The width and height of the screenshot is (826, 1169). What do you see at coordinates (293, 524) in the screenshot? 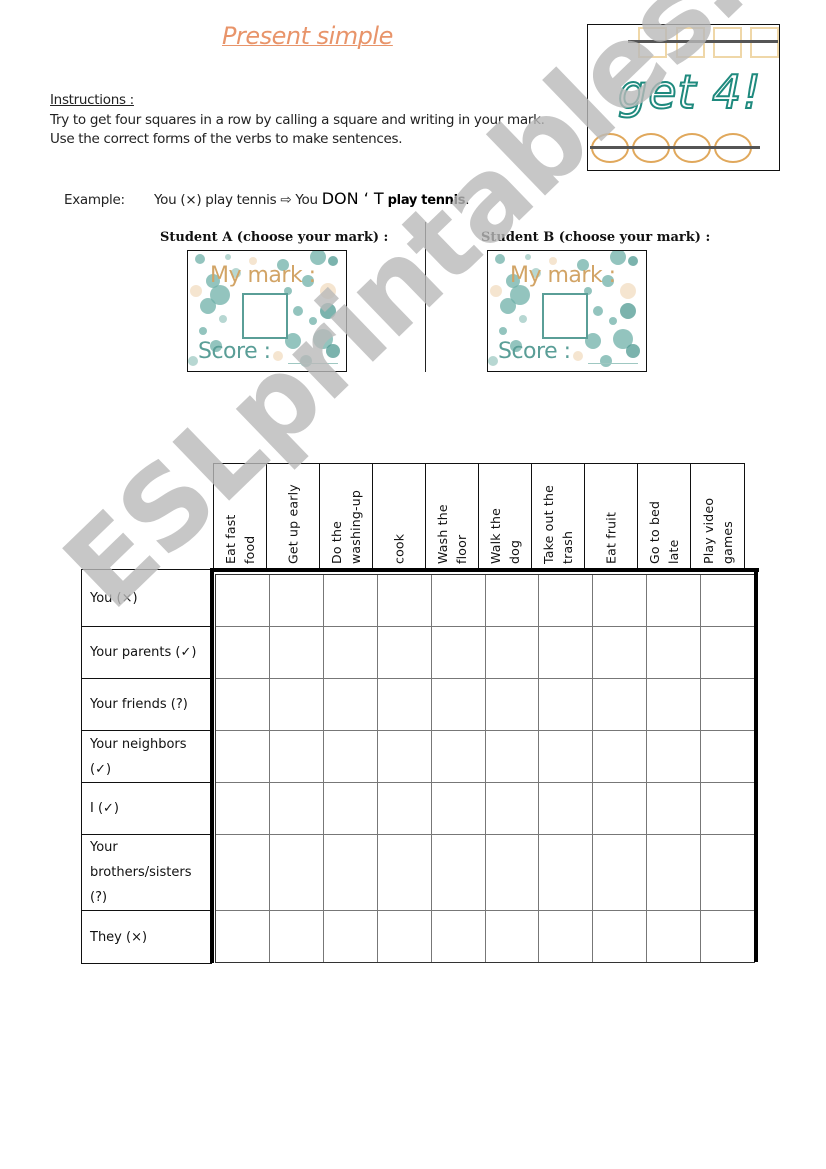
I see `column-header-label: Get up early` at bounding box center [293, 524].